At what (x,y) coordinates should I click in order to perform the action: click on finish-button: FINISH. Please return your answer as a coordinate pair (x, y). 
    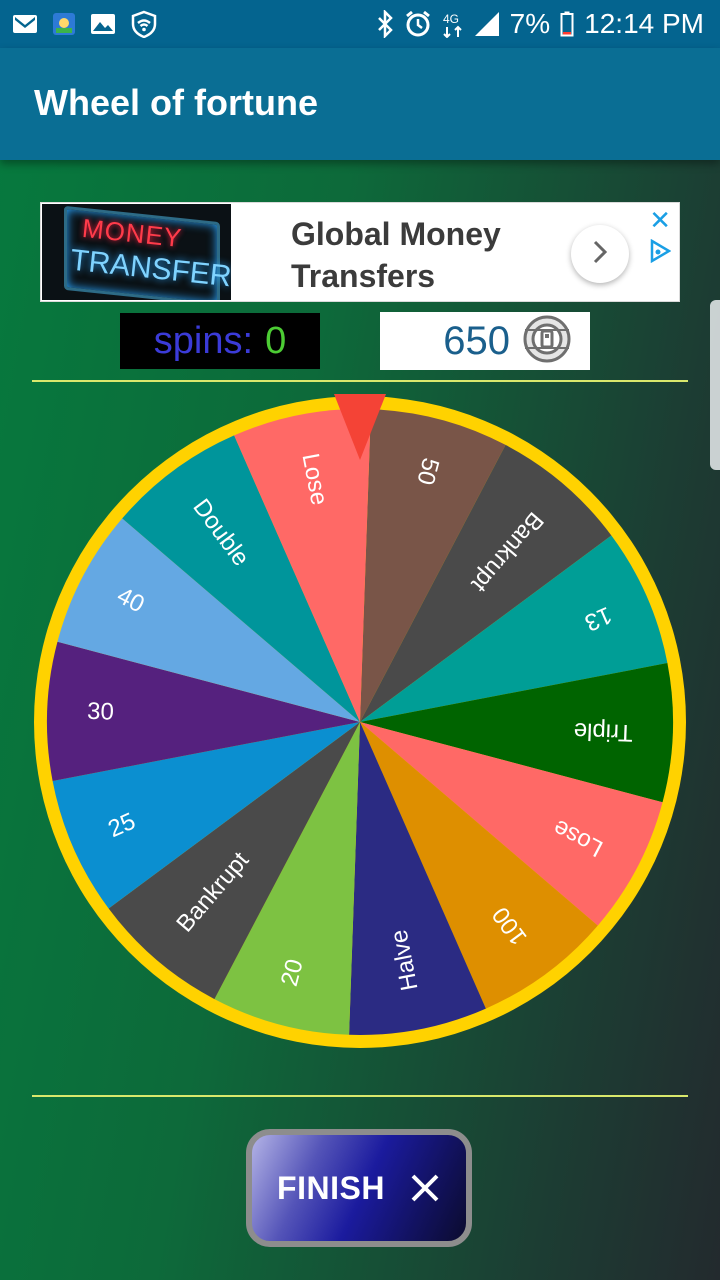
    Looking at the image, I should click on (359, 1188).